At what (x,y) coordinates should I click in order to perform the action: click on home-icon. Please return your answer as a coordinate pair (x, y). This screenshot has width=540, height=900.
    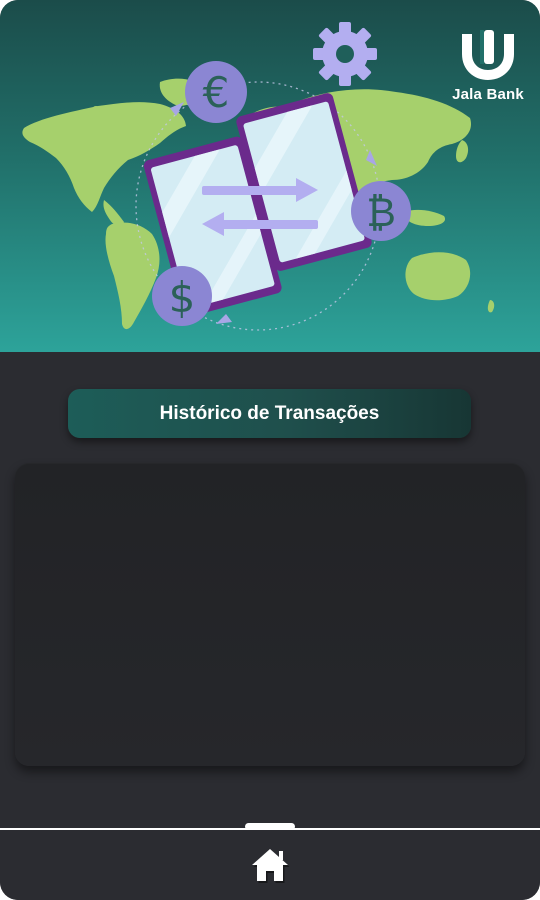
    Looking at the image, I should click on (271, 866).